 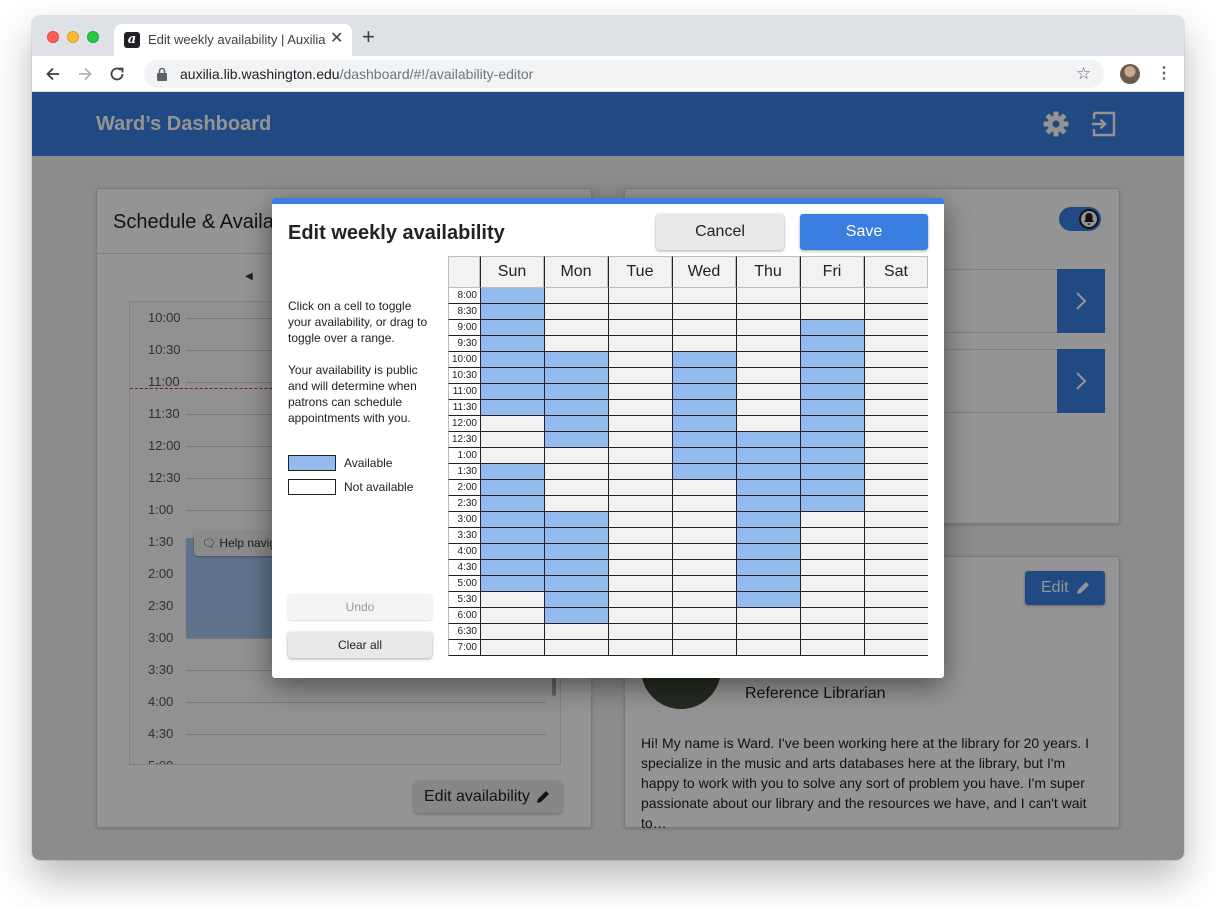 What do you see at coordinates (53, 74) in the screenshot?
I see `back-arrow-icon` at bounding box center [53, 74].